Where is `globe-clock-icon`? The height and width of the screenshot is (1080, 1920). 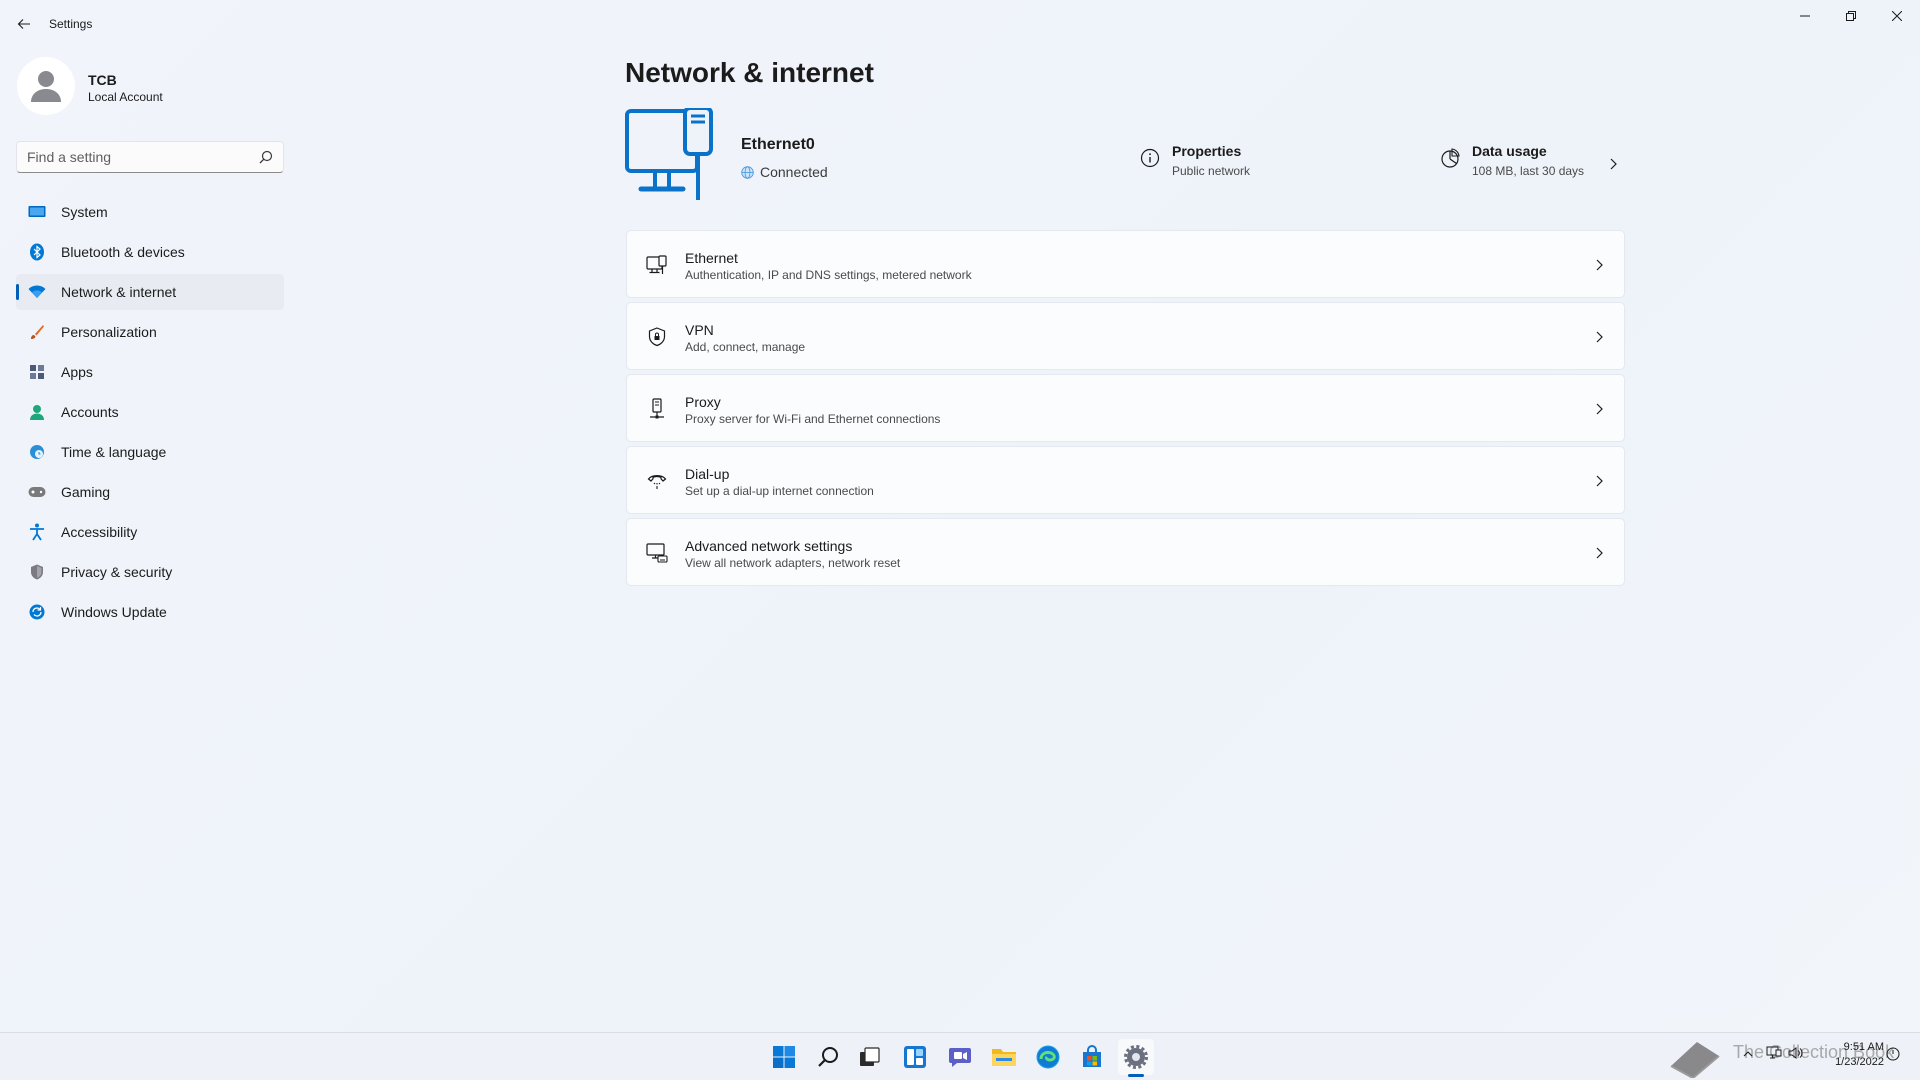
globe-clock-icon is located at coordinates (37, 452).